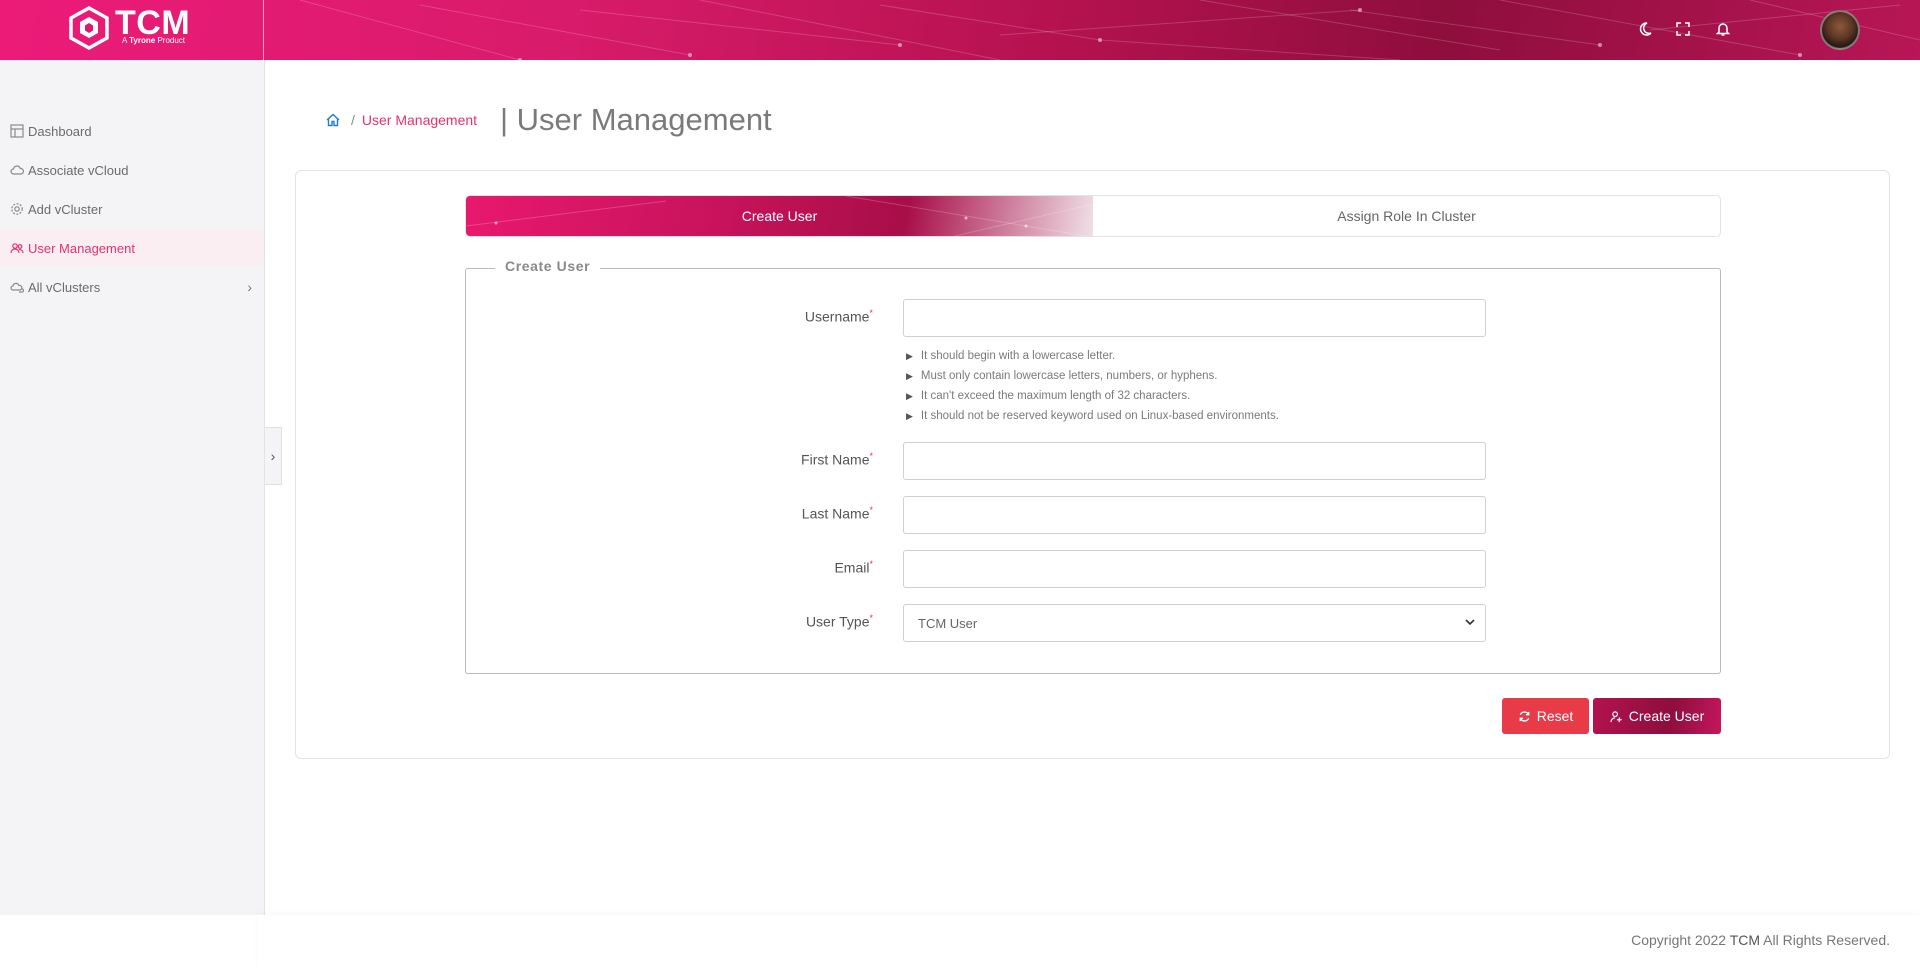 The image size is (1920, 969). Describe the element at coordinates (835, 513) in the screenshot. I see `last-name-label-text: Last Name` at that location.